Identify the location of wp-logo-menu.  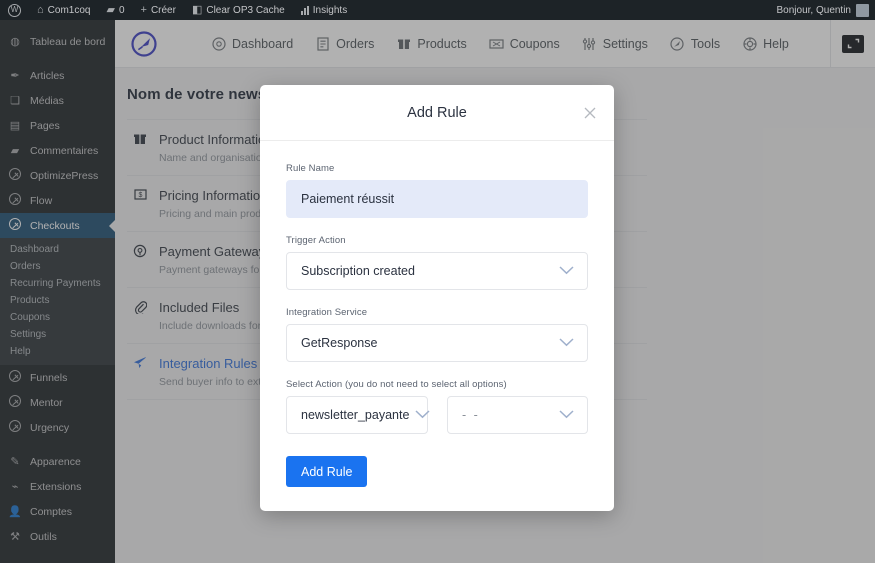
(14, 10).